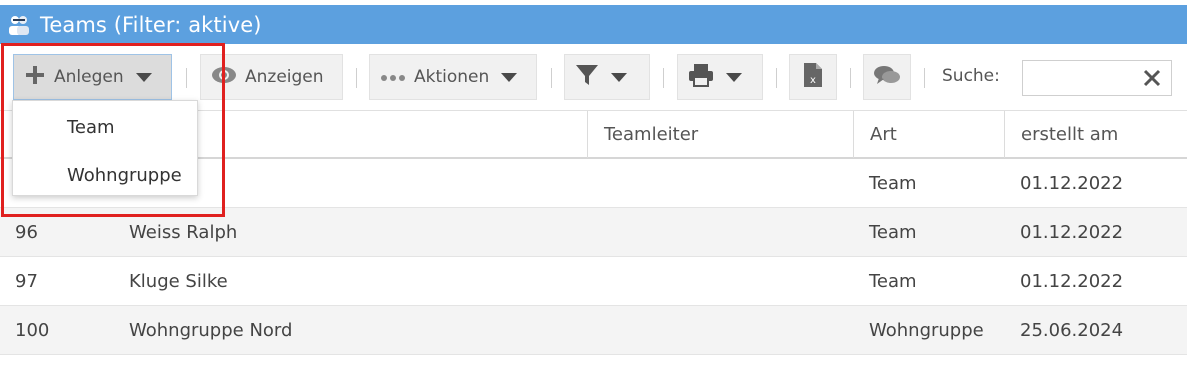 Image resolution: width=1187 pixels, height=373 pixels. What do you see at coordinates (971, 76) in the screenshot?
I see `search-label: Suche:` at bounding box center [971, 76].